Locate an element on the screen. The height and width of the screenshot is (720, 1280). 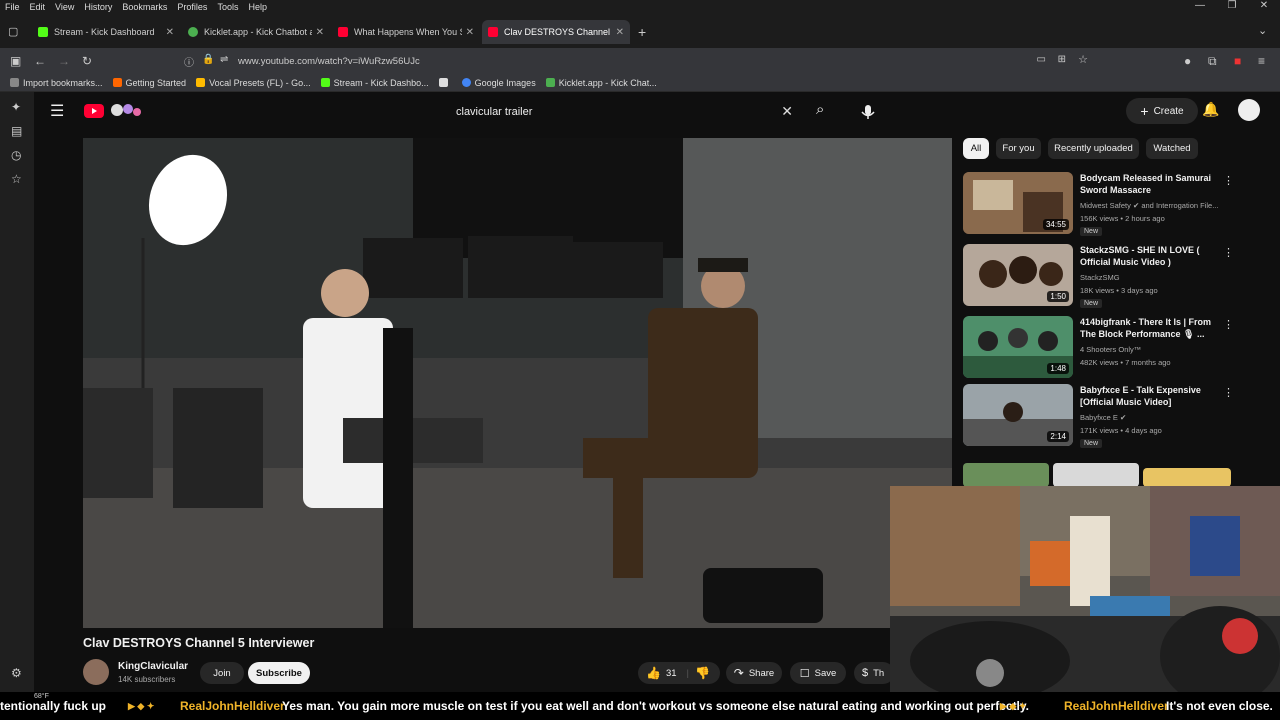
subscribe-button: Subscribe is located at coordinates (279, 673).